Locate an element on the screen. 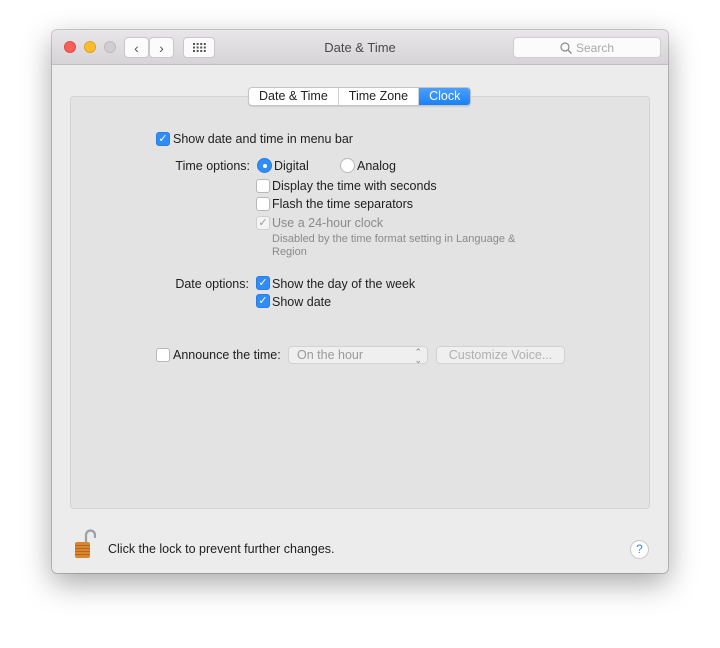 The image size is (720, 648). tab-clock: Clock is located at coordinates (445, 96).